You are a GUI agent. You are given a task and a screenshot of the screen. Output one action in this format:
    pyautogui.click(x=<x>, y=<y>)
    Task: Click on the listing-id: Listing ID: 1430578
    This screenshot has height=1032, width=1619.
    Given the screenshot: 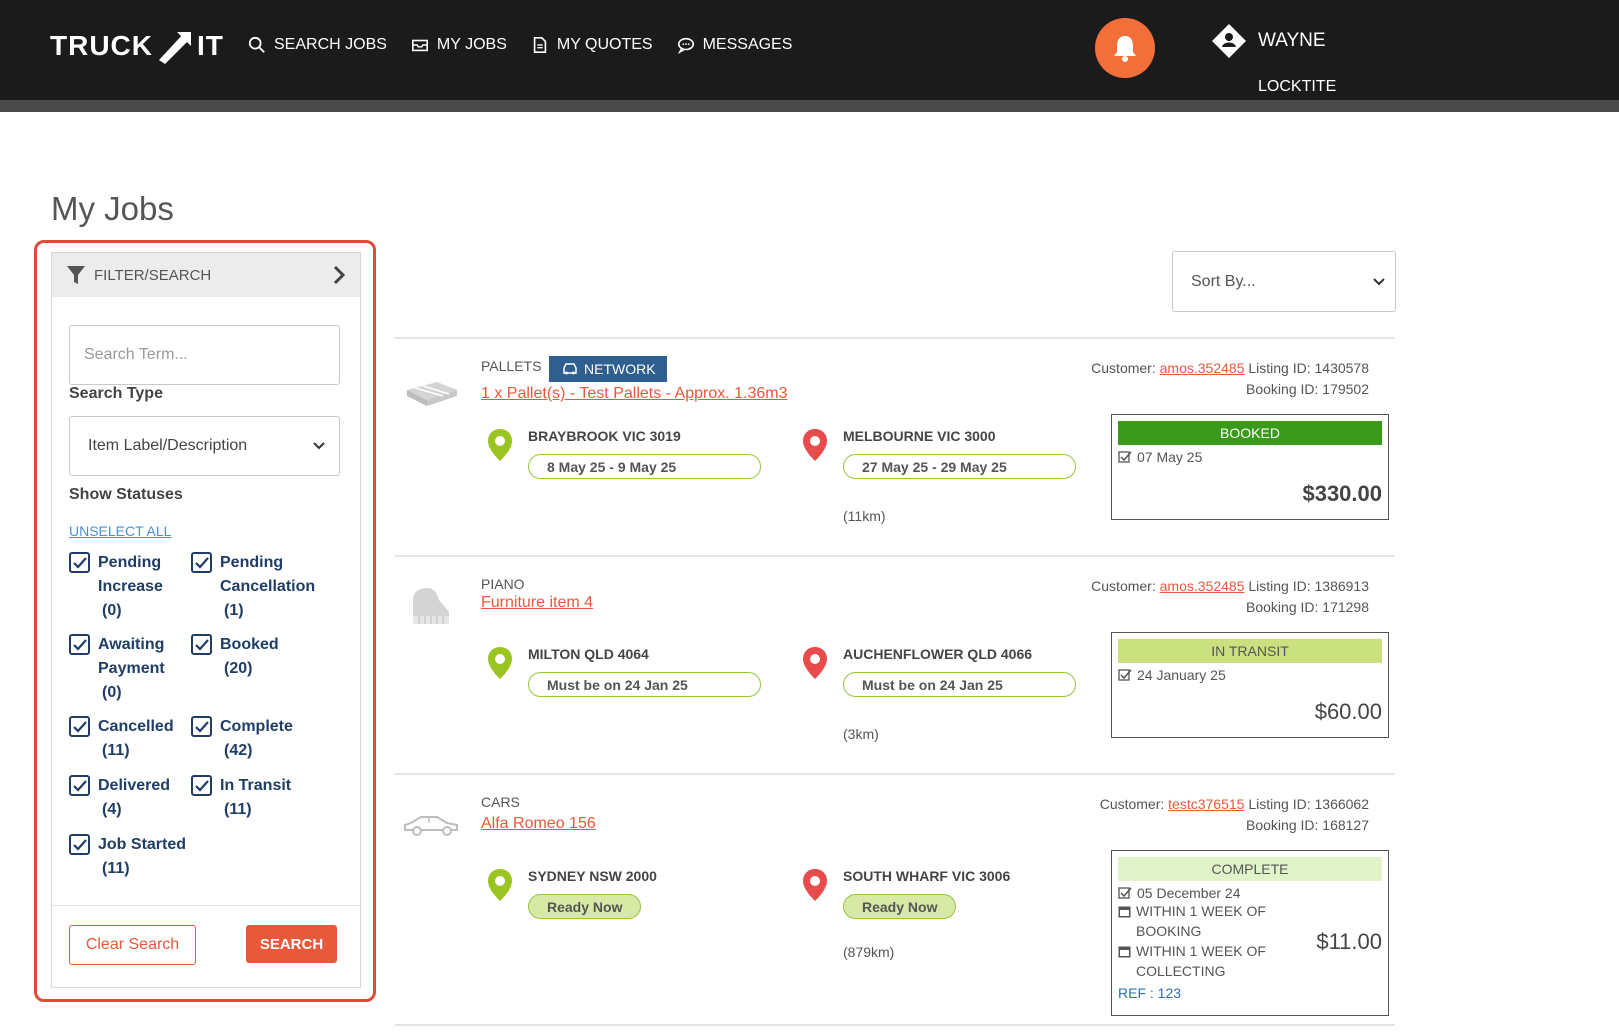 What is the action you would take?
    pyautogui.click(x=1308, y=368)
    